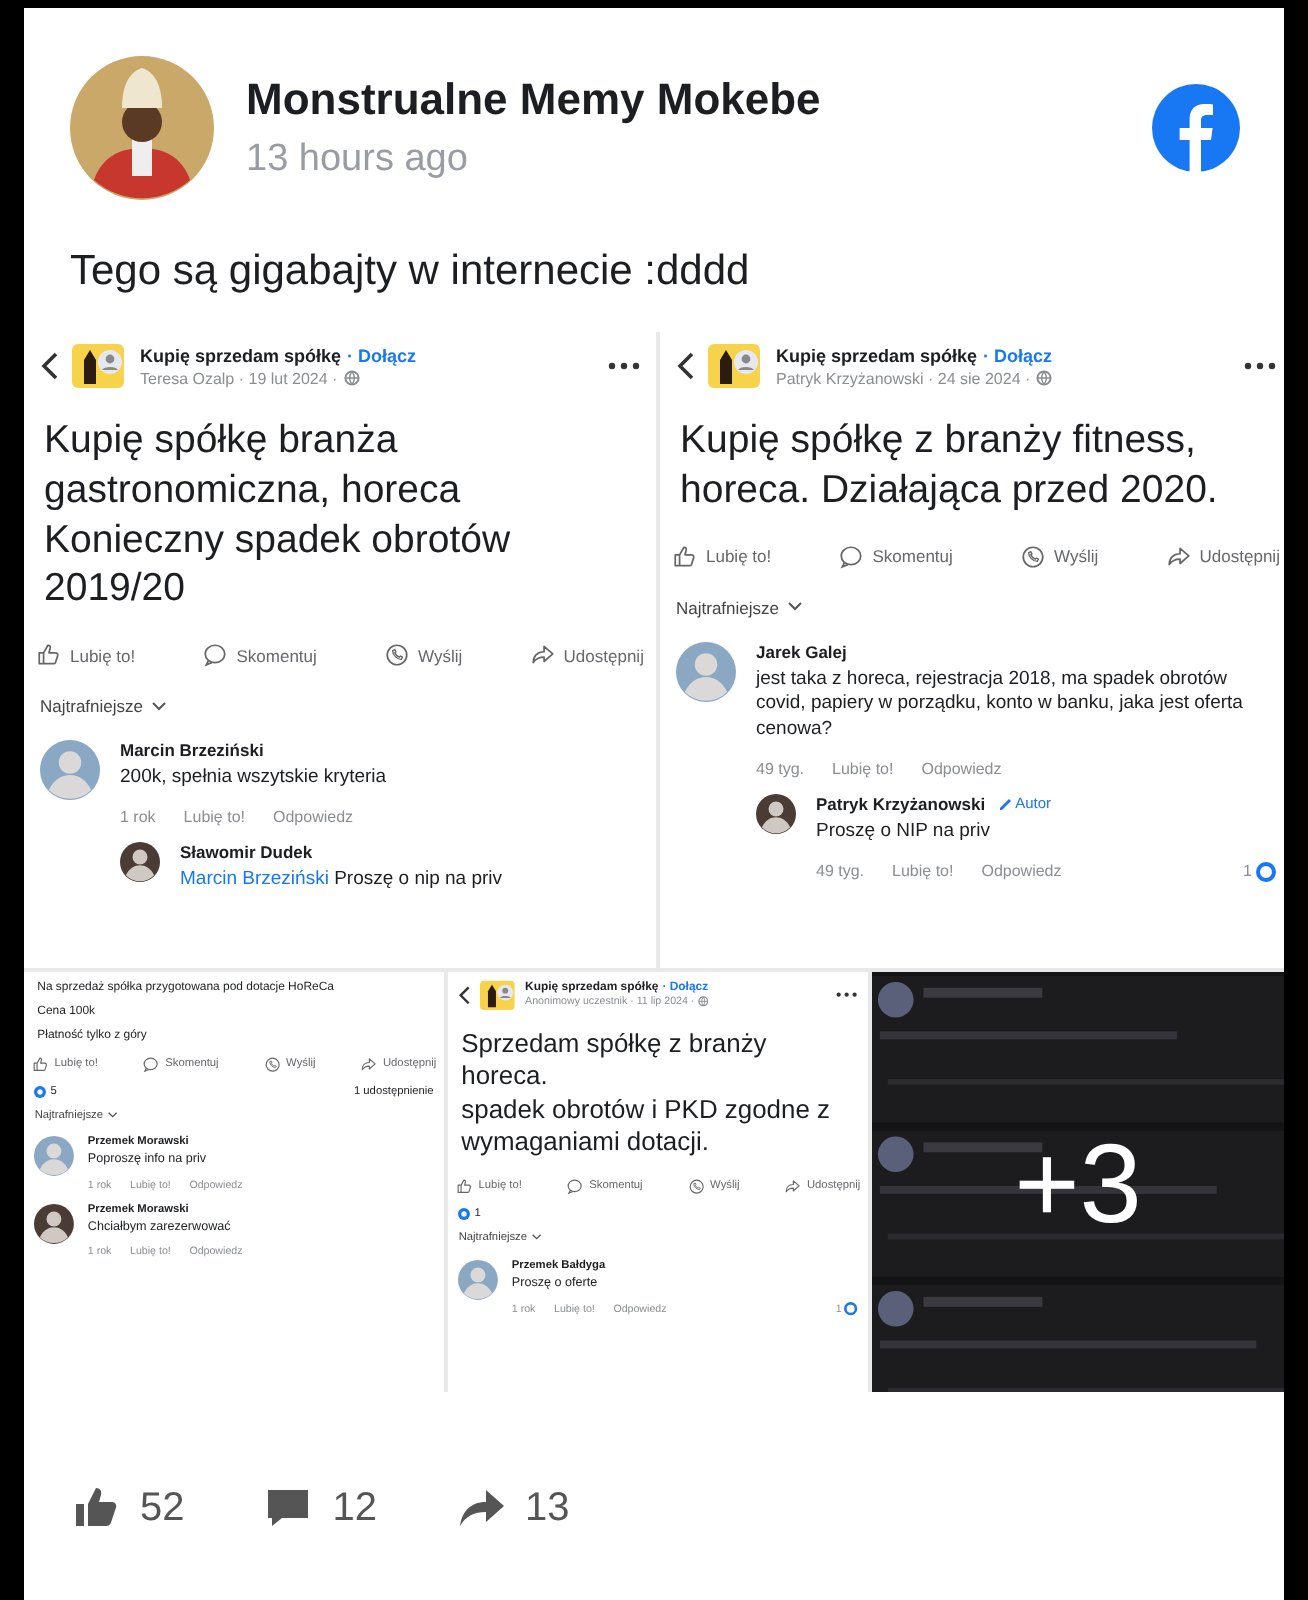 The width and height of the screenshot is (1308, 1600). What do you see at coordinates (254, 779) in the screenshot?
I see `comment-text: 200k, spełnia wszytskie kryteria` at bounding box center [254, 779].